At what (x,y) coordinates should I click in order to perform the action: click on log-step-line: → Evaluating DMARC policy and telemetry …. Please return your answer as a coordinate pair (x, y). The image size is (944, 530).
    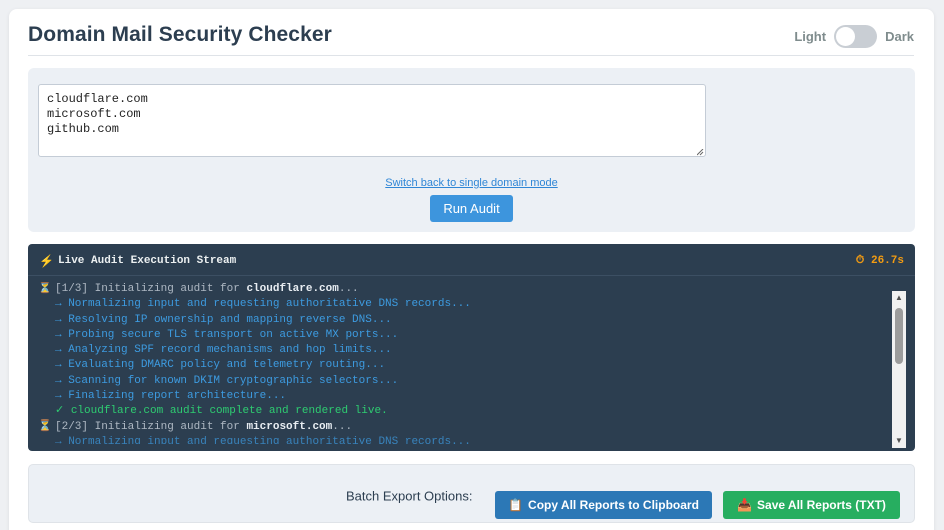
    Looking at the image, I should click on (220, 365).